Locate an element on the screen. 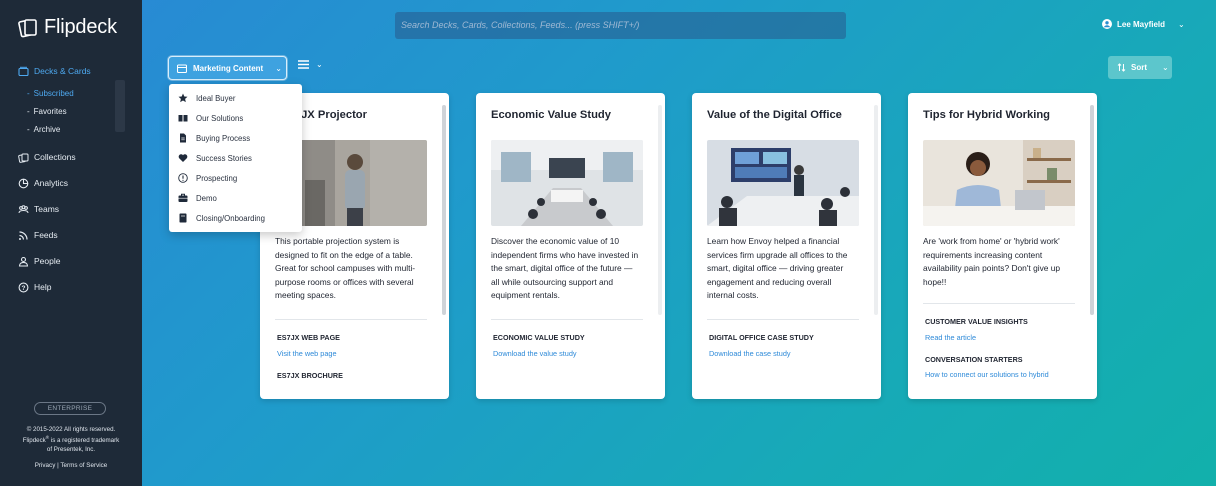  star-icon is located at coordinates (182, 98).